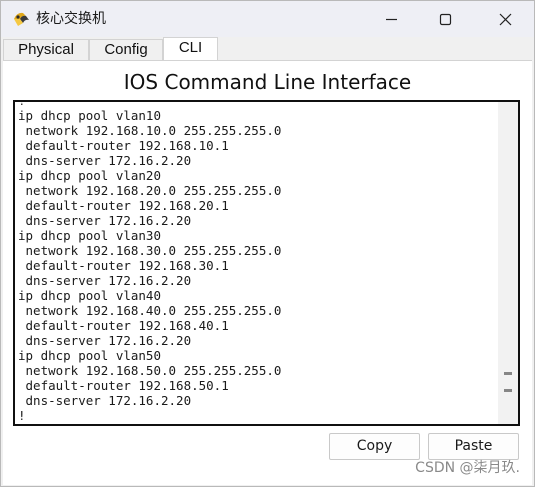 This screenshot has height=487, width=535. Describe the element at coordinates (267, 49) in the screenshot. I see `tab-strip: Physical Config CLI` at that location.